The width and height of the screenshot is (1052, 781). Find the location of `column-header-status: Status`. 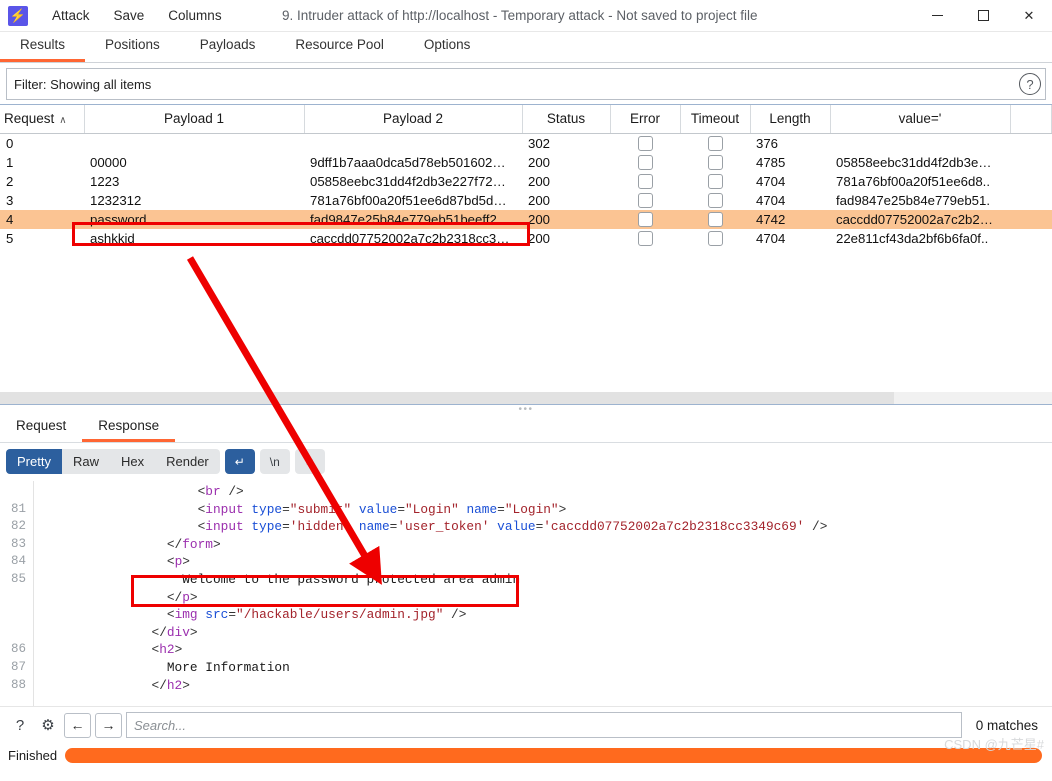

column-header-status: Status is located at coordinates (566, 119).